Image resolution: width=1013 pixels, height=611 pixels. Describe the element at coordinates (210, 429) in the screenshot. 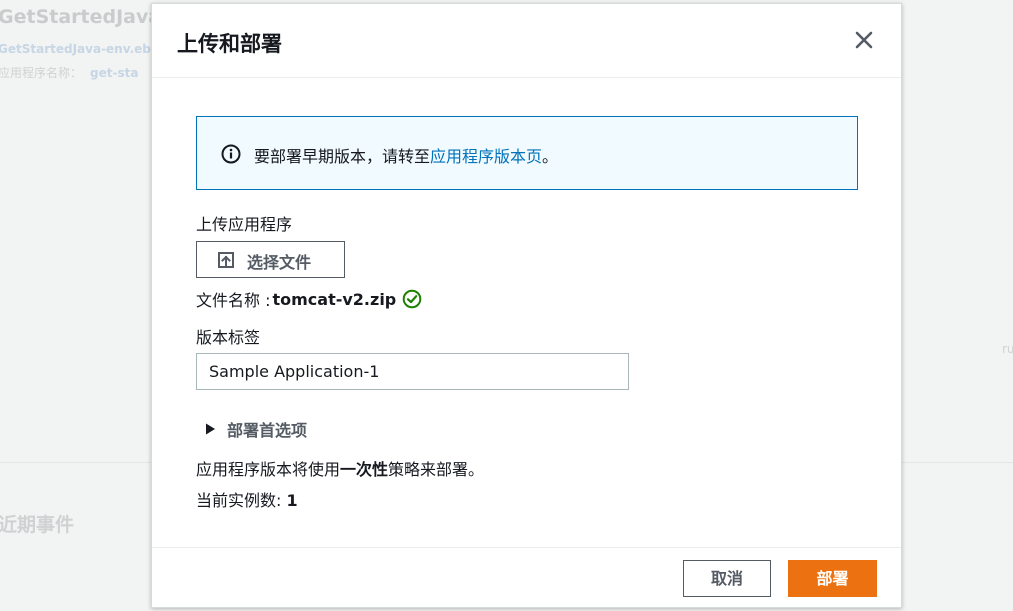

I see `caret-right-icon` at that location.